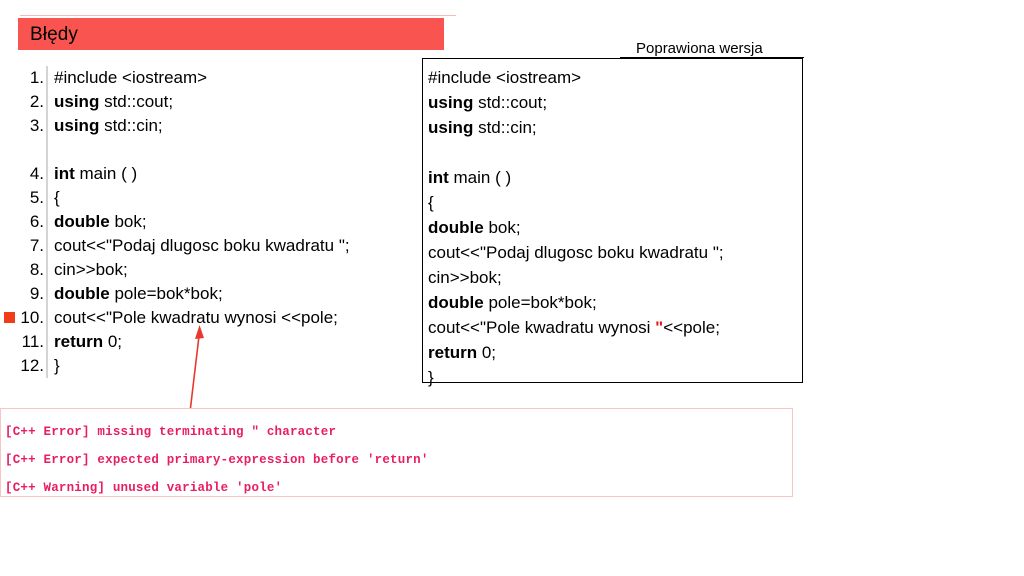 The width and height of the screenshot is (1024, 576). What do you see at coordinates (91, 269) in the screenshot?
I see `code-line-text: cin>>bok;` at bounding box center [91, 269].